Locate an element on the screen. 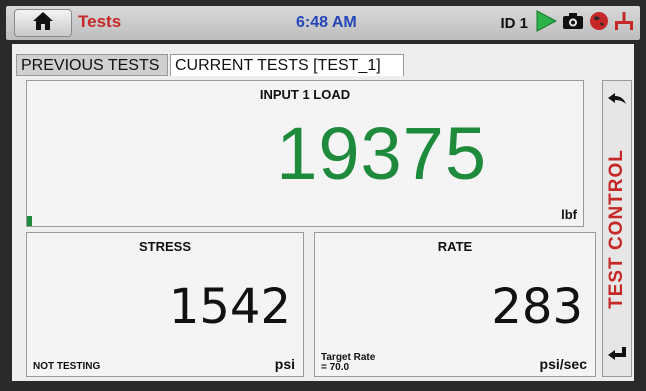 The width and height of the screenshot is (646, 391). back-arrow-icon is located at coordinates (617, 102).